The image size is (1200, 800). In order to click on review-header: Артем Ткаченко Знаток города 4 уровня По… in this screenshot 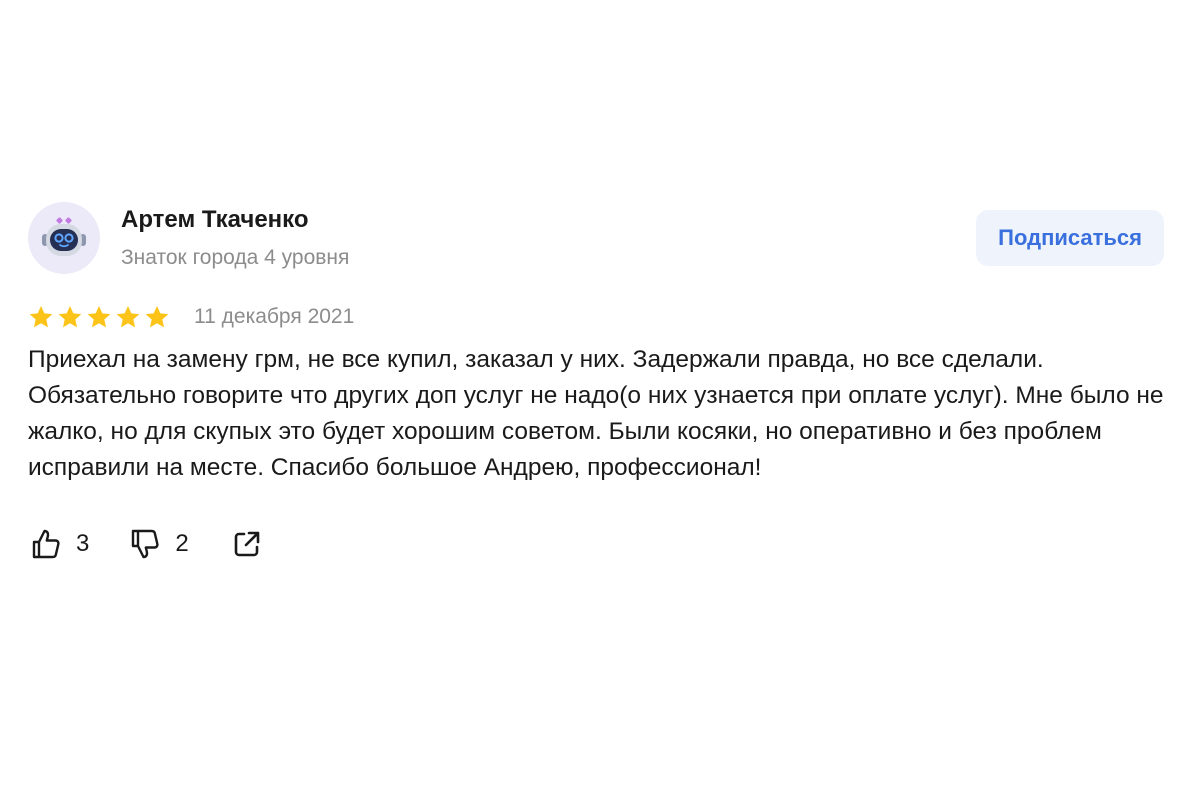, I will do `click(598, 240)`.